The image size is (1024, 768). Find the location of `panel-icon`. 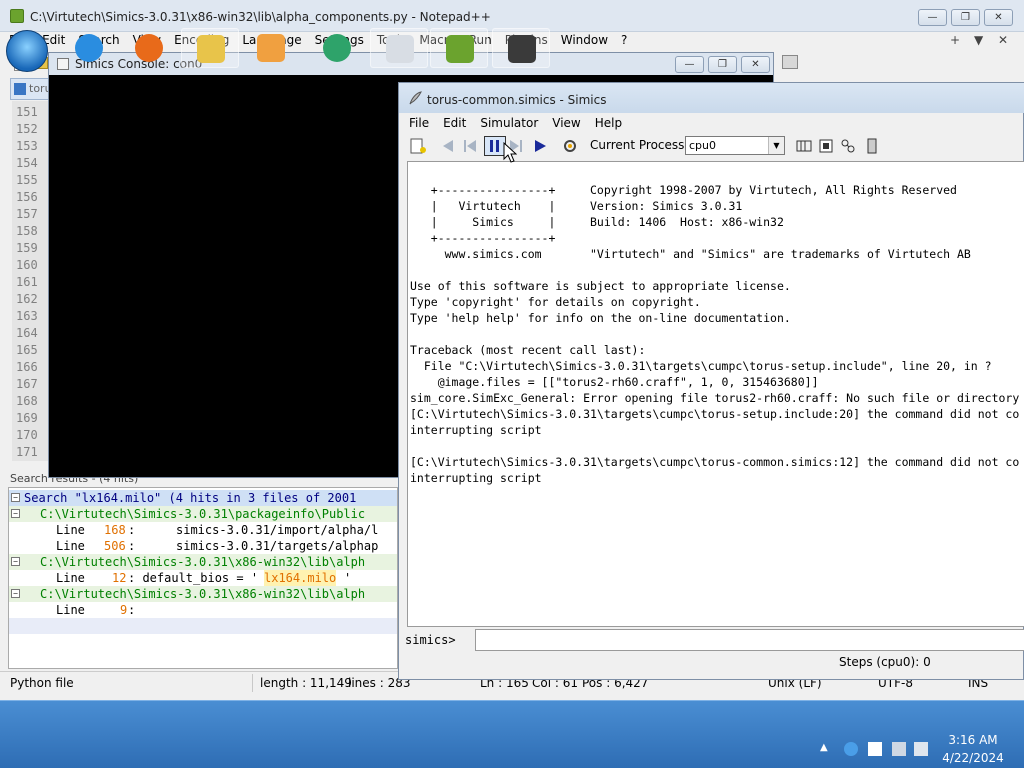

panel-icon is located at coordinates (790, 62).